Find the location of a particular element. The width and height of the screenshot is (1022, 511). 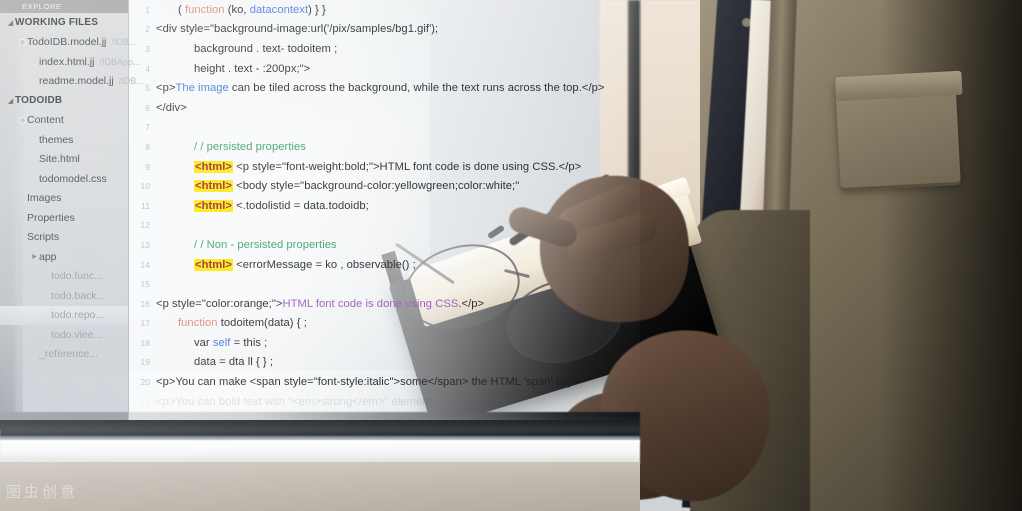

code-line-text: / / Non - persisted properties is located at coordinates (246, 245).